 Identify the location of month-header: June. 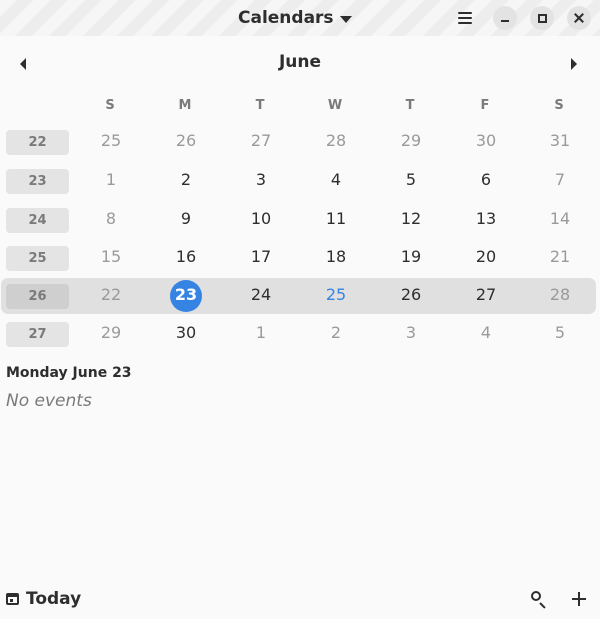
(300, 62).